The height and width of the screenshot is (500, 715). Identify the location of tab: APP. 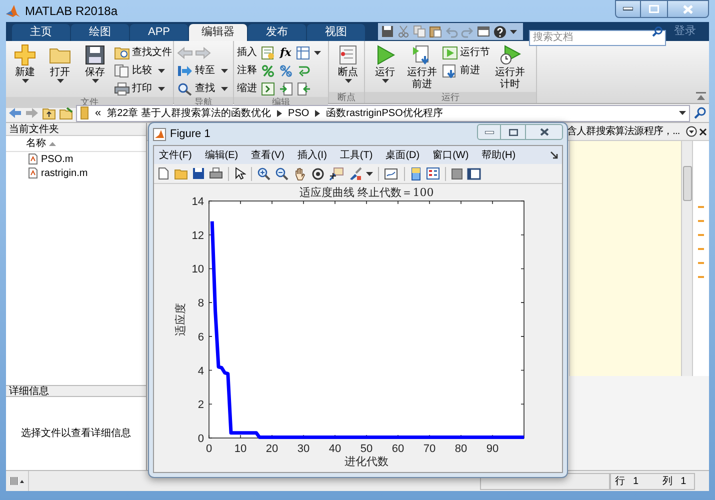
(159, 32).